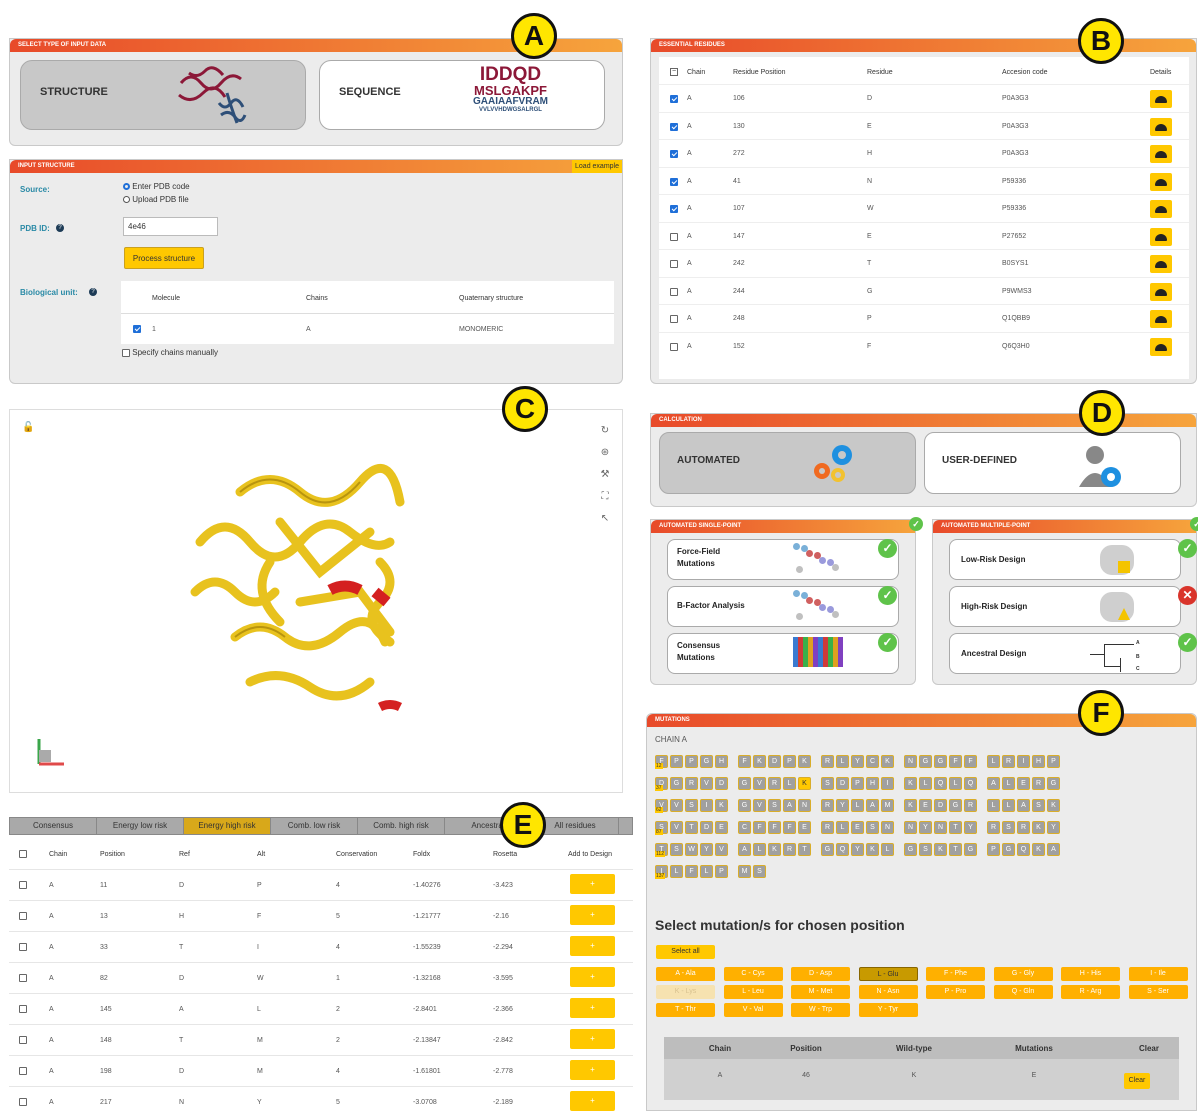 This screenshot has width=1198, height=1111. I want to click on help-icon: ?, so click(60, 228).